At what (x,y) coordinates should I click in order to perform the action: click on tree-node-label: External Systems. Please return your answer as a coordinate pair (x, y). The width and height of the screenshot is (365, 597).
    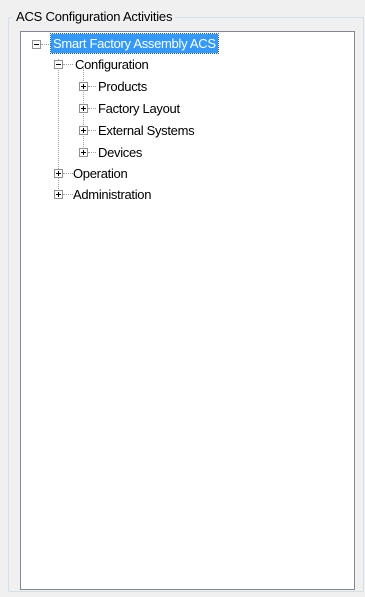
    Looking at the image, I should click on (146, 130).